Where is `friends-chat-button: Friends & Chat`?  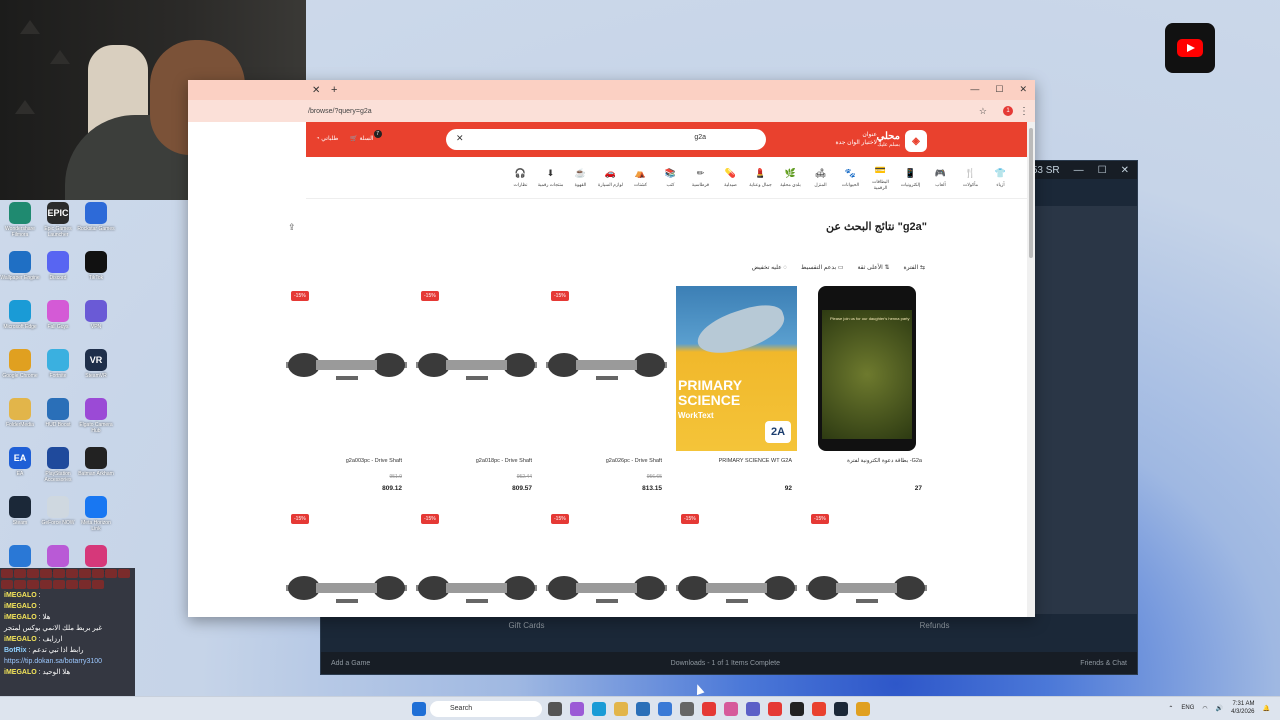
friends-chat-button: Friends & Chat is located at coordinates (1103, 663).